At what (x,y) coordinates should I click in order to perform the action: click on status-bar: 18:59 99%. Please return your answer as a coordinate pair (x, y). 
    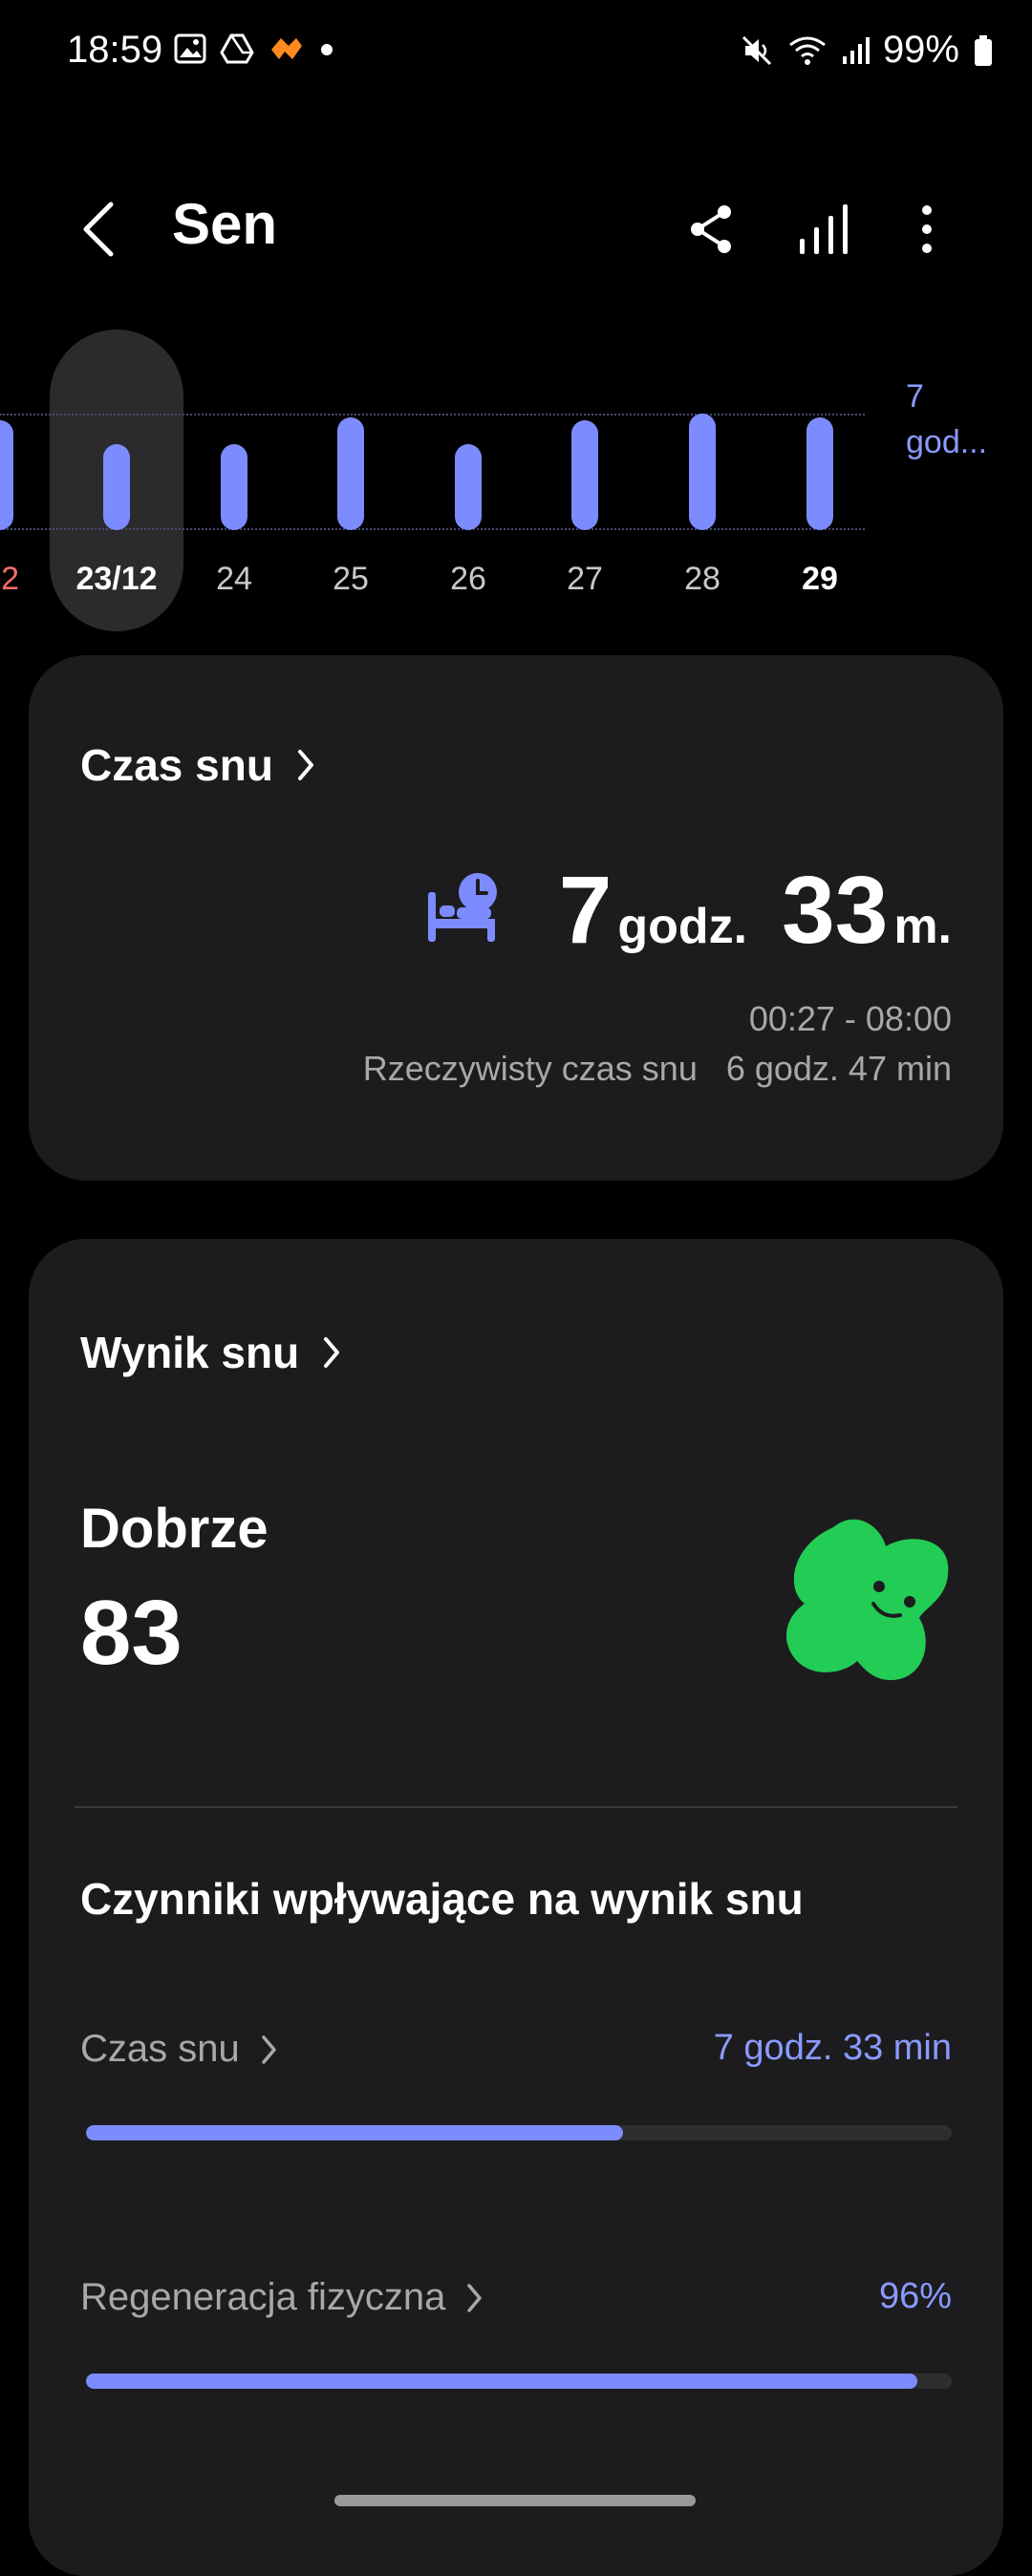
    Looking at the image, I should click on (516, 52).